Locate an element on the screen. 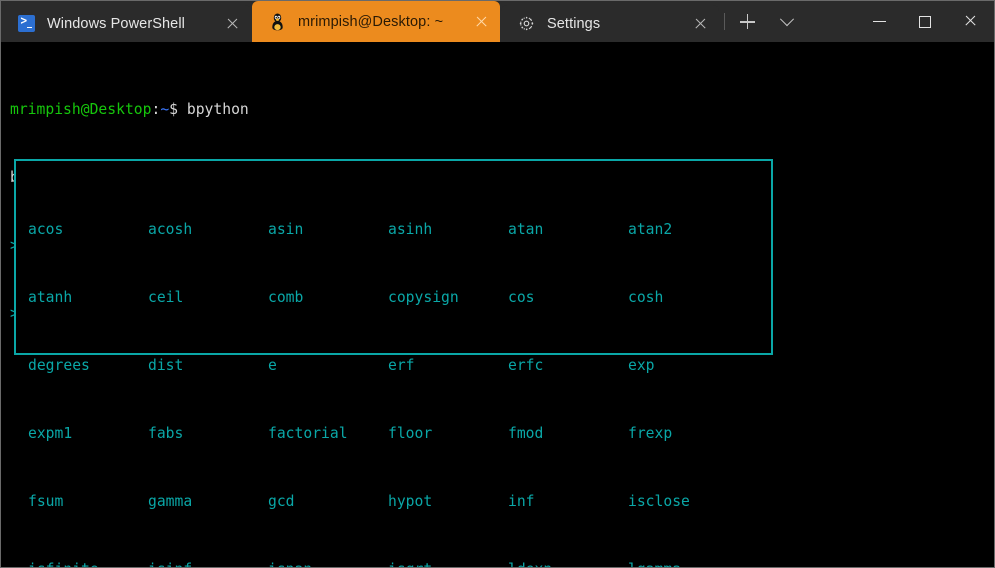 The height and width of the screenshot is (568, 995). completion-item: atan is located at coordinates (568, 229).